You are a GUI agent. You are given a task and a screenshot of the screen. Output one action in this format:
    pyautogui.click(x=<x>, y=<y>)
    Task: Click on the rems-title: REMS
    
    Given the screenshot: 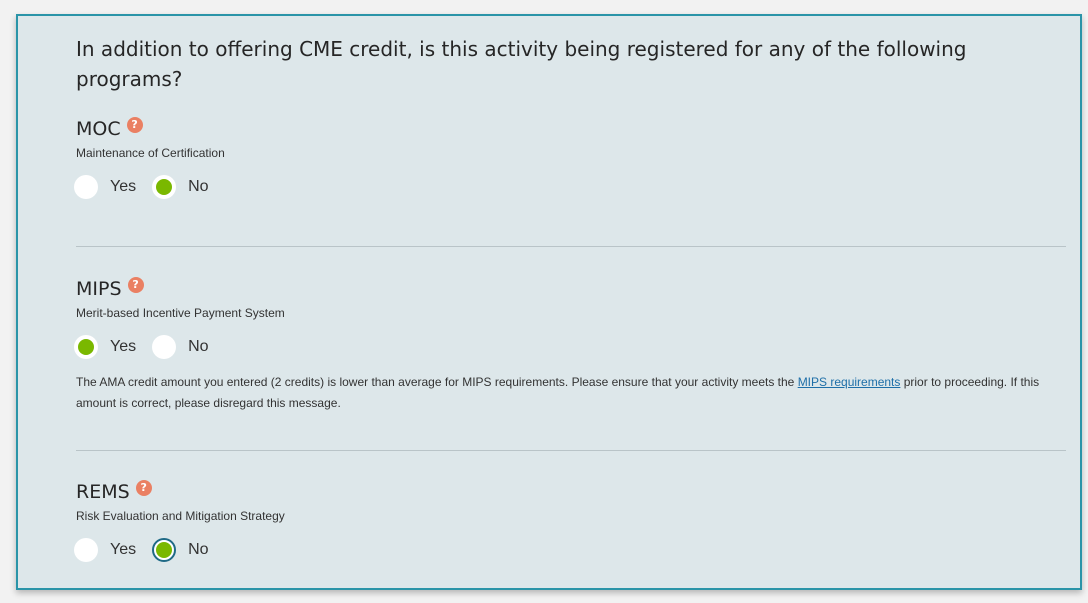 What is the action you would take?
    pyautogui.click(x=103, y=492)
    